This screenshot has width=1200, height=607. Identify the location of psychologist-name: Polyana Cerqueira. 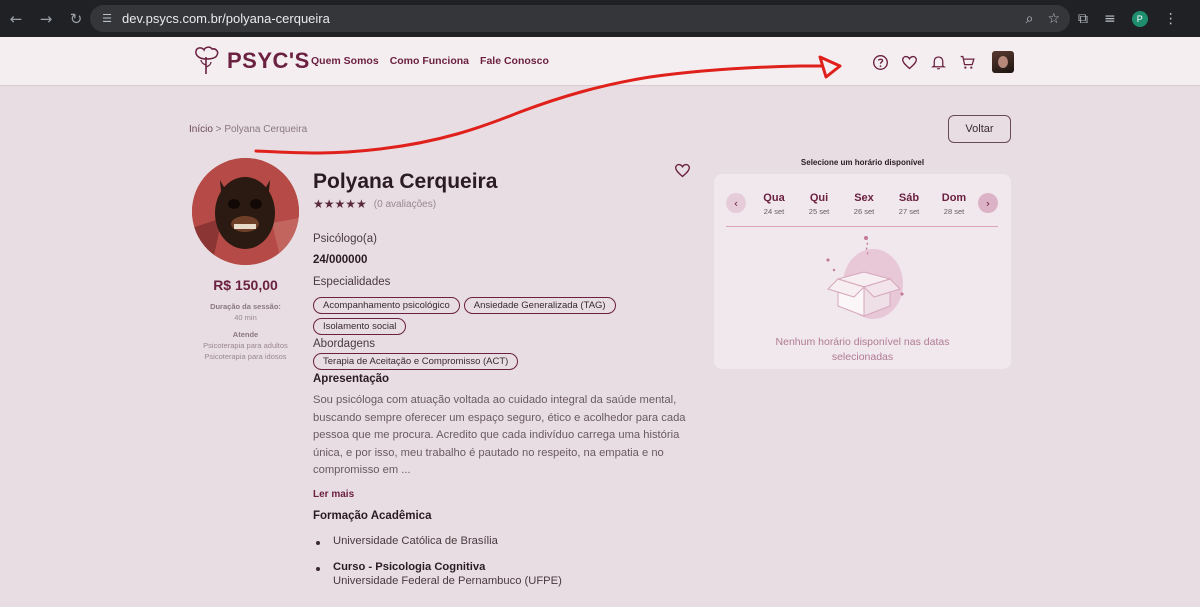
(405, 181).